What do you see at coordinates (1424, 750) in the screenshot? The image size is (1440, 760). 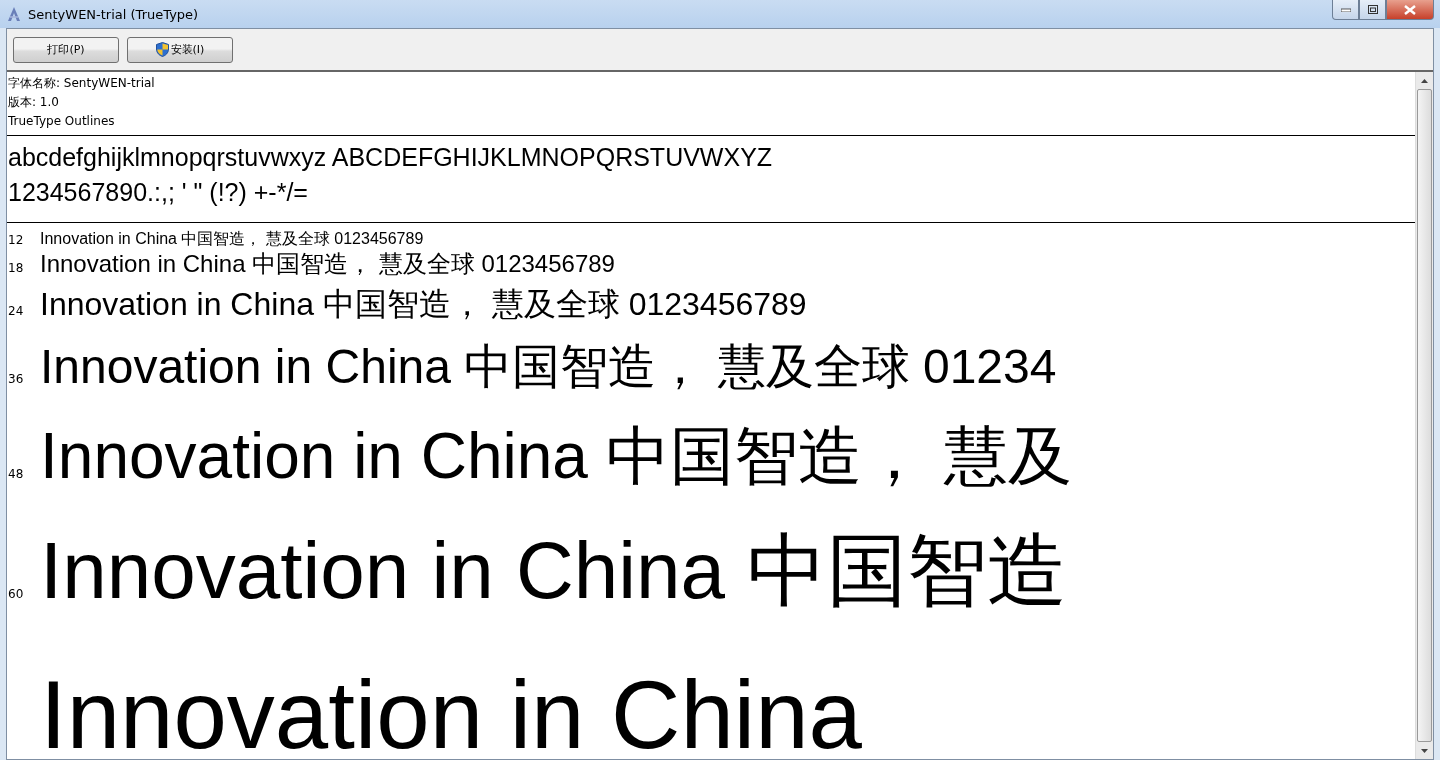 I see `down-arrow-icon` at bounding box center [1424, 750].